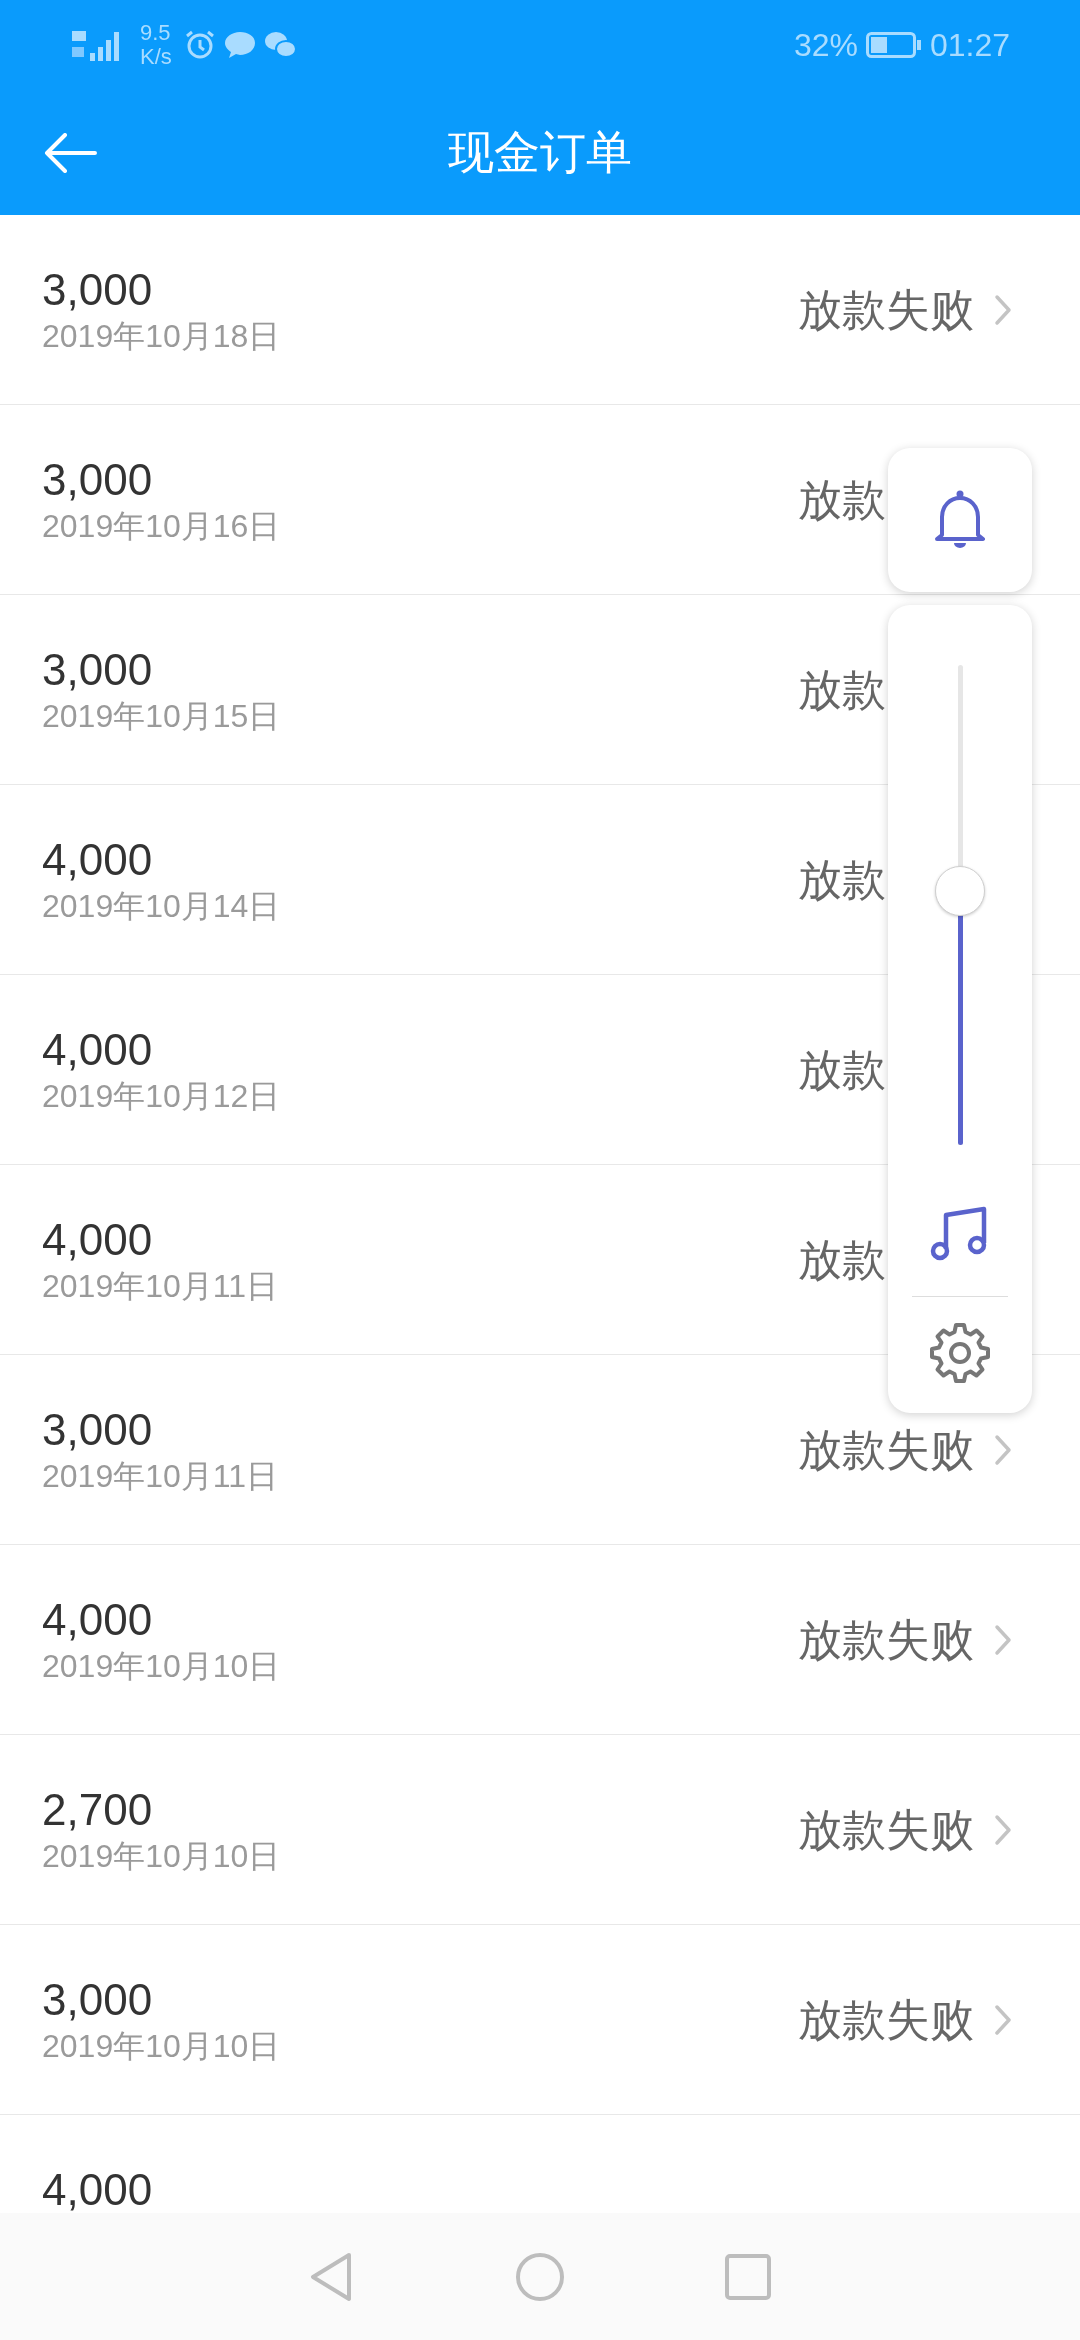 Image resolution: width=1080 pixels, height=2340 pixels. I want to click on order-amount: 2,700, so click(98, 1809).